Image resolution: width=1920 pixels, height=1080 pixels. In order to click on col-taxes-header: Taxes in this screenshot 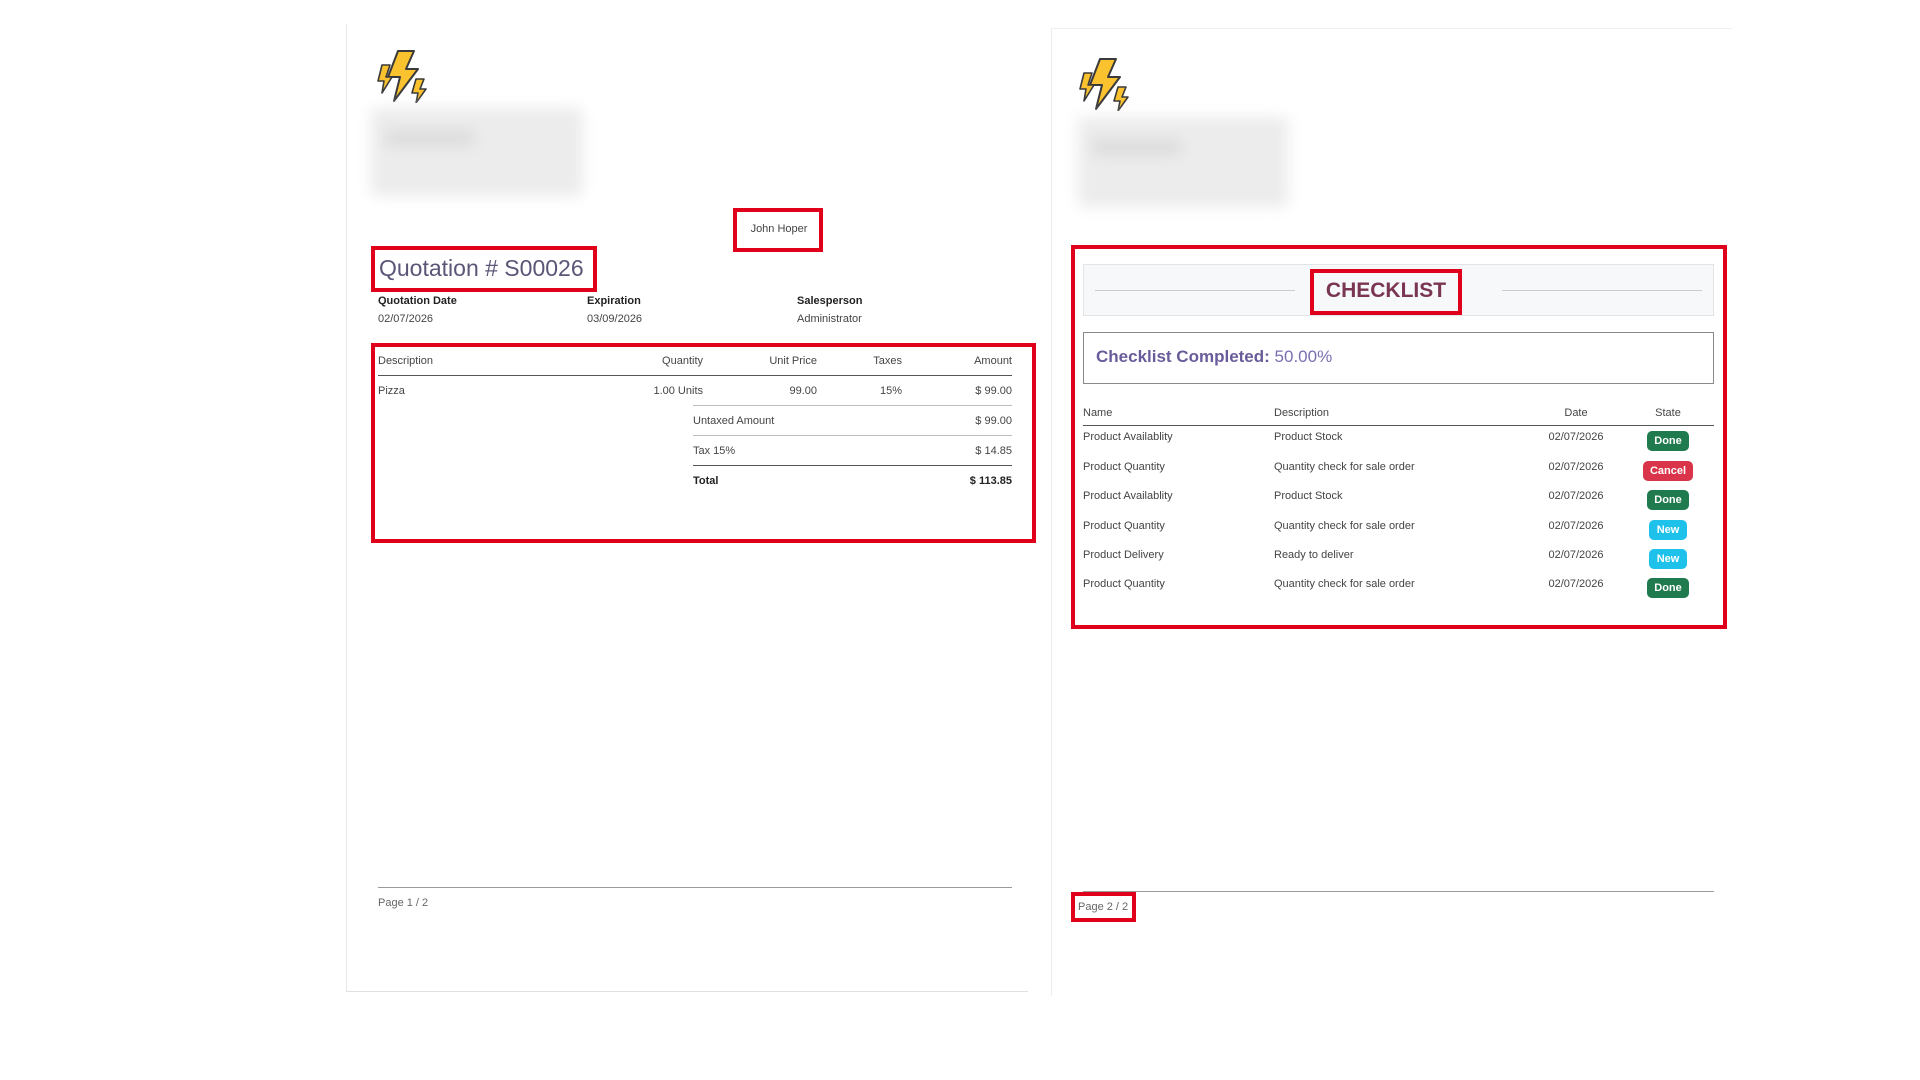, I will do `click(887, 361)`.